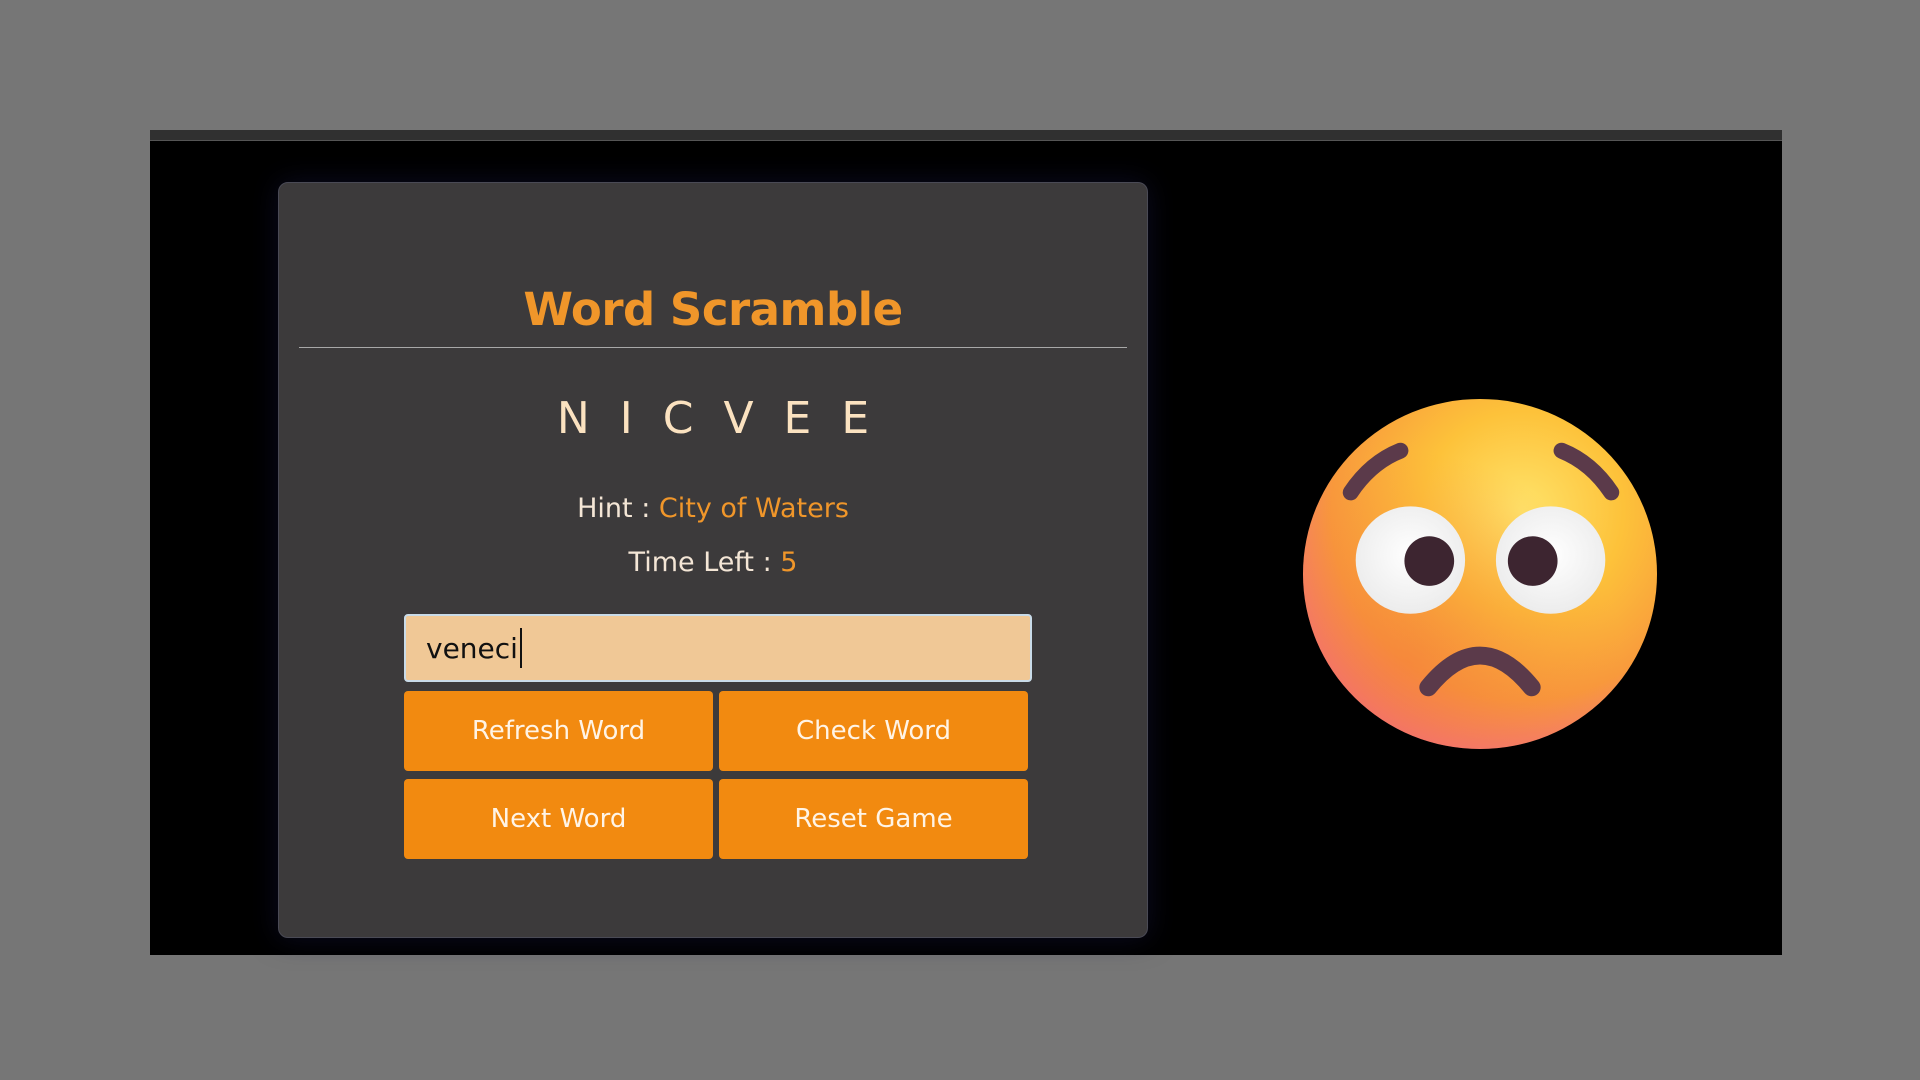 Image resolution: width=1920 pixels, height=1080 pixels. I want to click on hint-line: Hint : City of Waters, so click(713, 508).